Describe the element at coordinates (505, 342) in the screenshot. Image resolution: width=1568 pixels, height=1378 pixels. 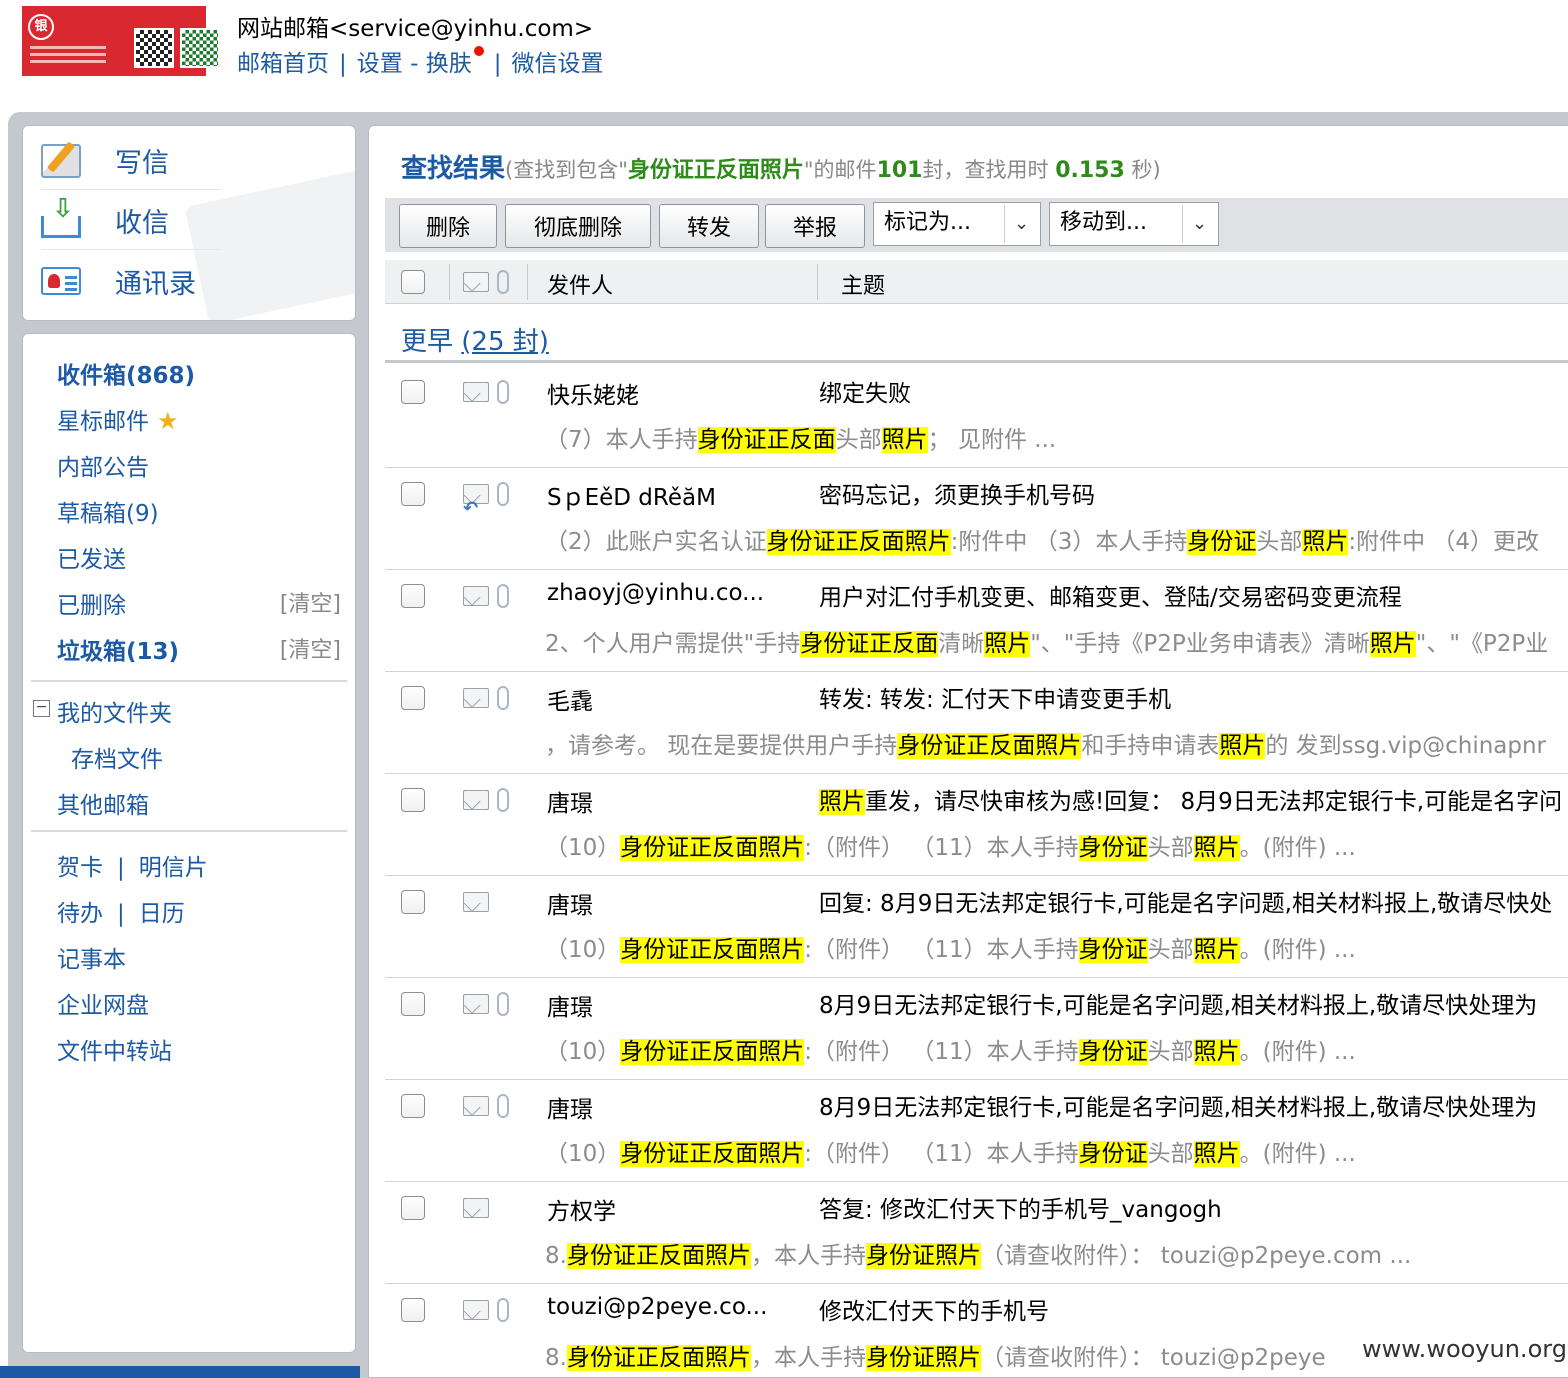
I see `group-count: (25 封)` at that location.